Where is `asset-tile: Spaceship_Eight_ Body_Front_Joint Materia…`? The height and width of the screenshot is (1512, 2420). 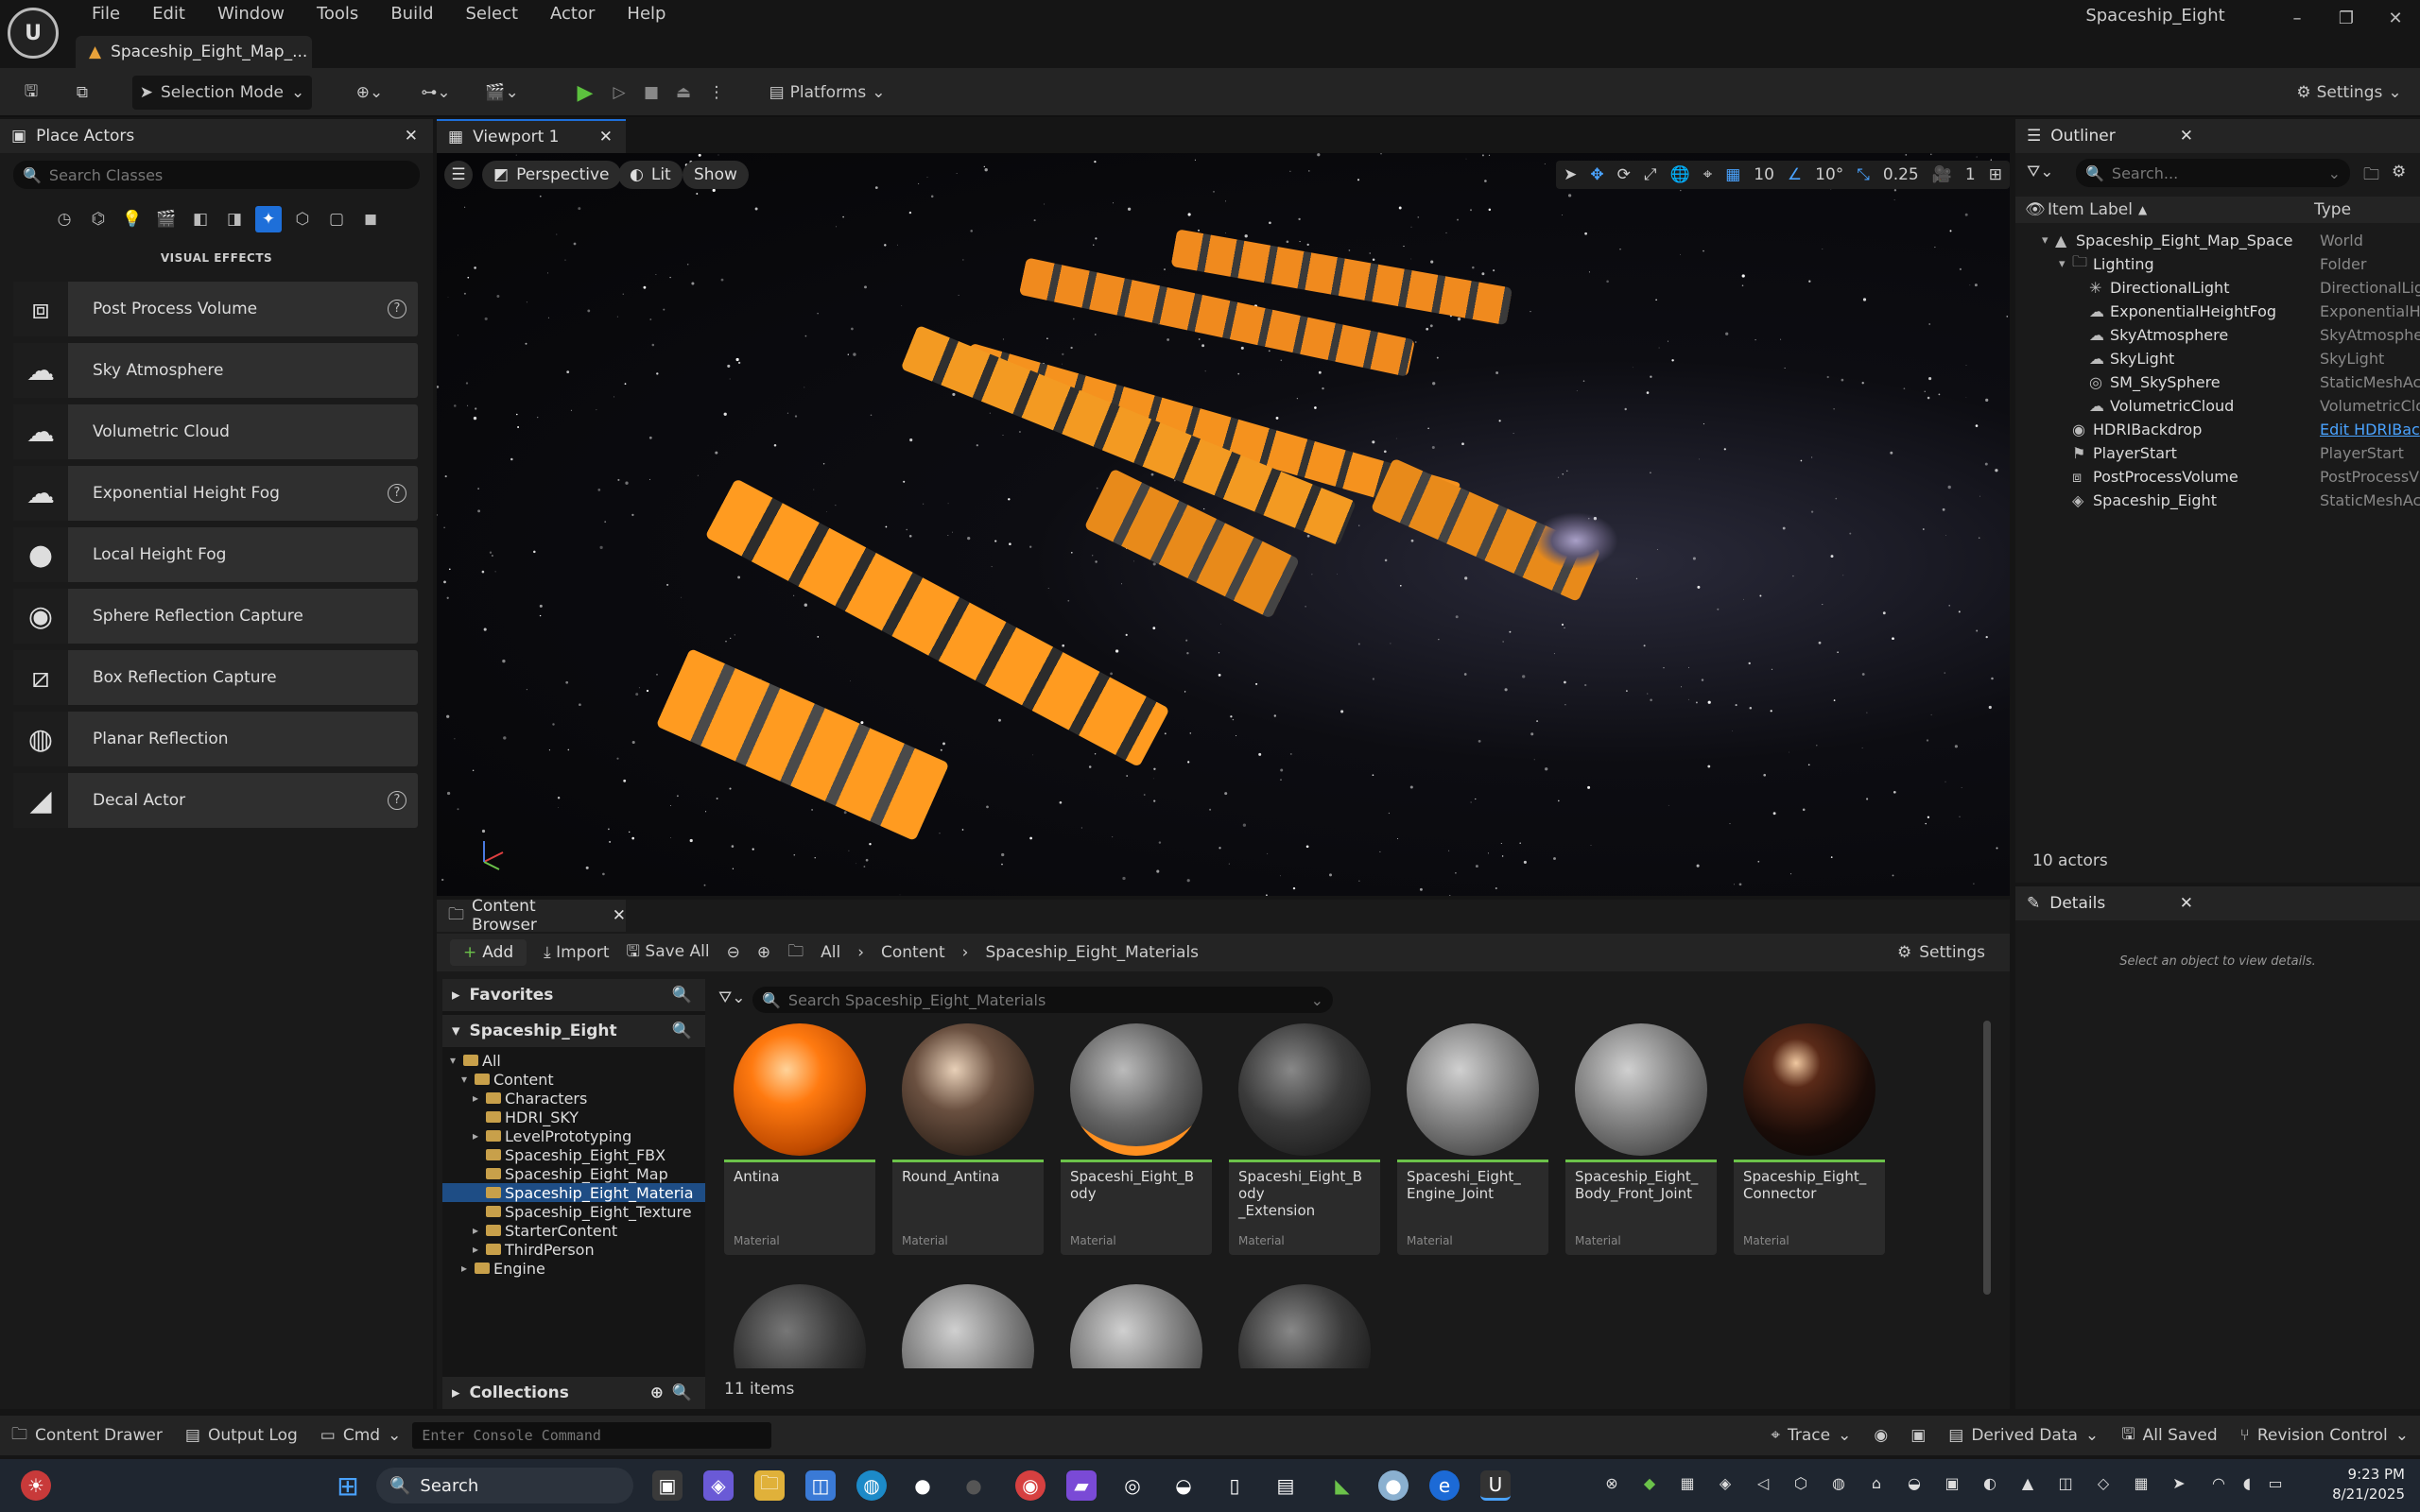
asset-tile: Spaceship_Eight_ Body_Front_Joint Materia… is located at coordinates (1641, 1137).